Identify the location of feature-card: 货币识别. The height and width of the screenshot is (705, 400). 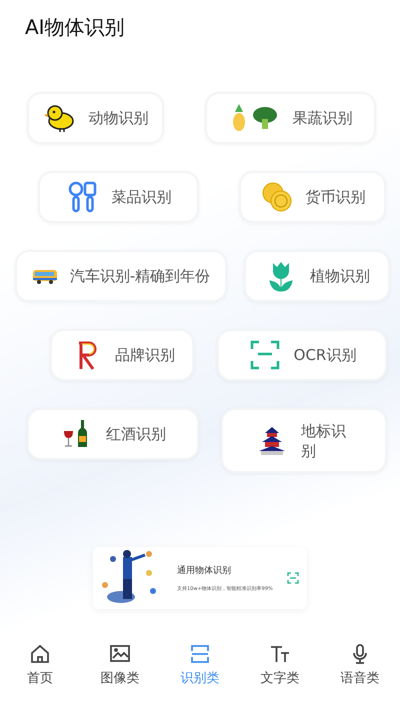
(312, 197).